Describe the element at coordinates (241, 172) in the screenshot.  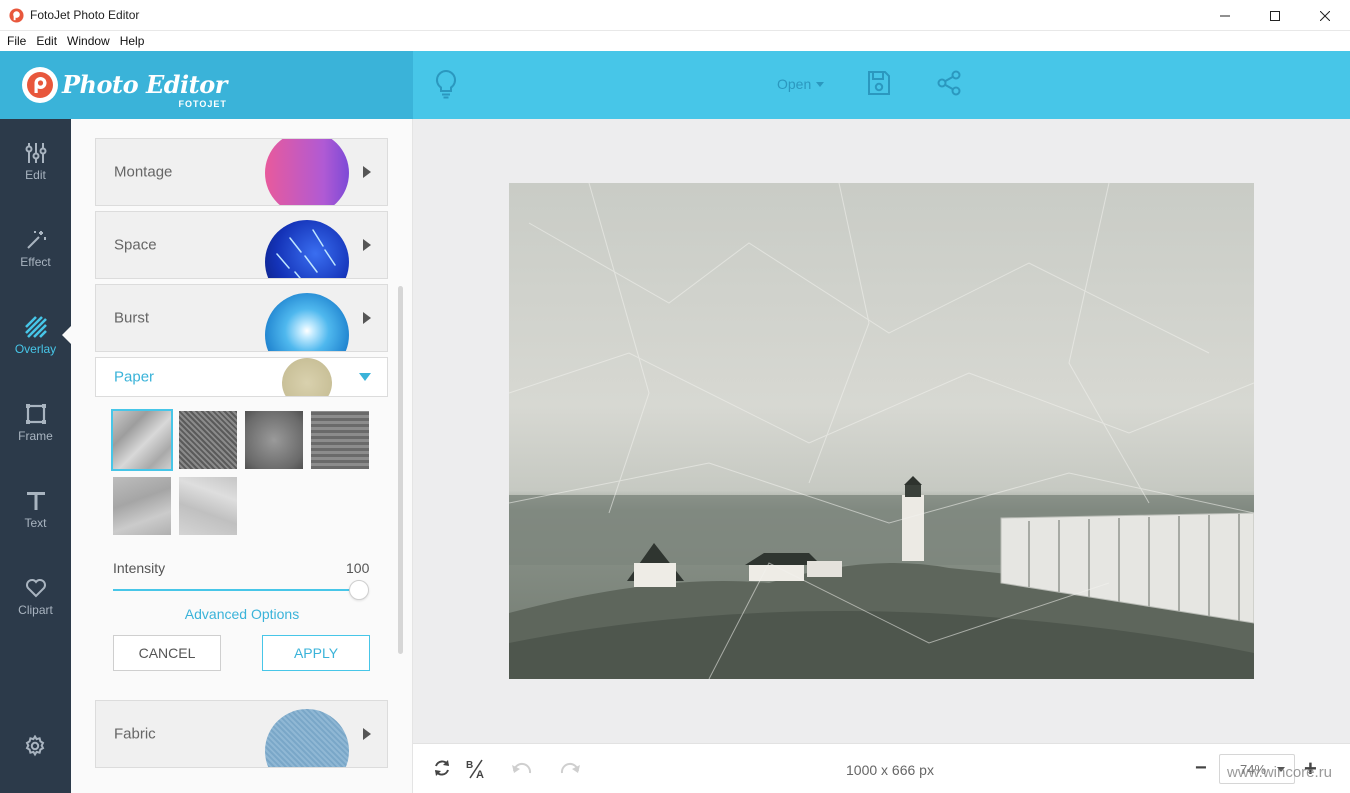
I see `category-montage: Montage` at that location.